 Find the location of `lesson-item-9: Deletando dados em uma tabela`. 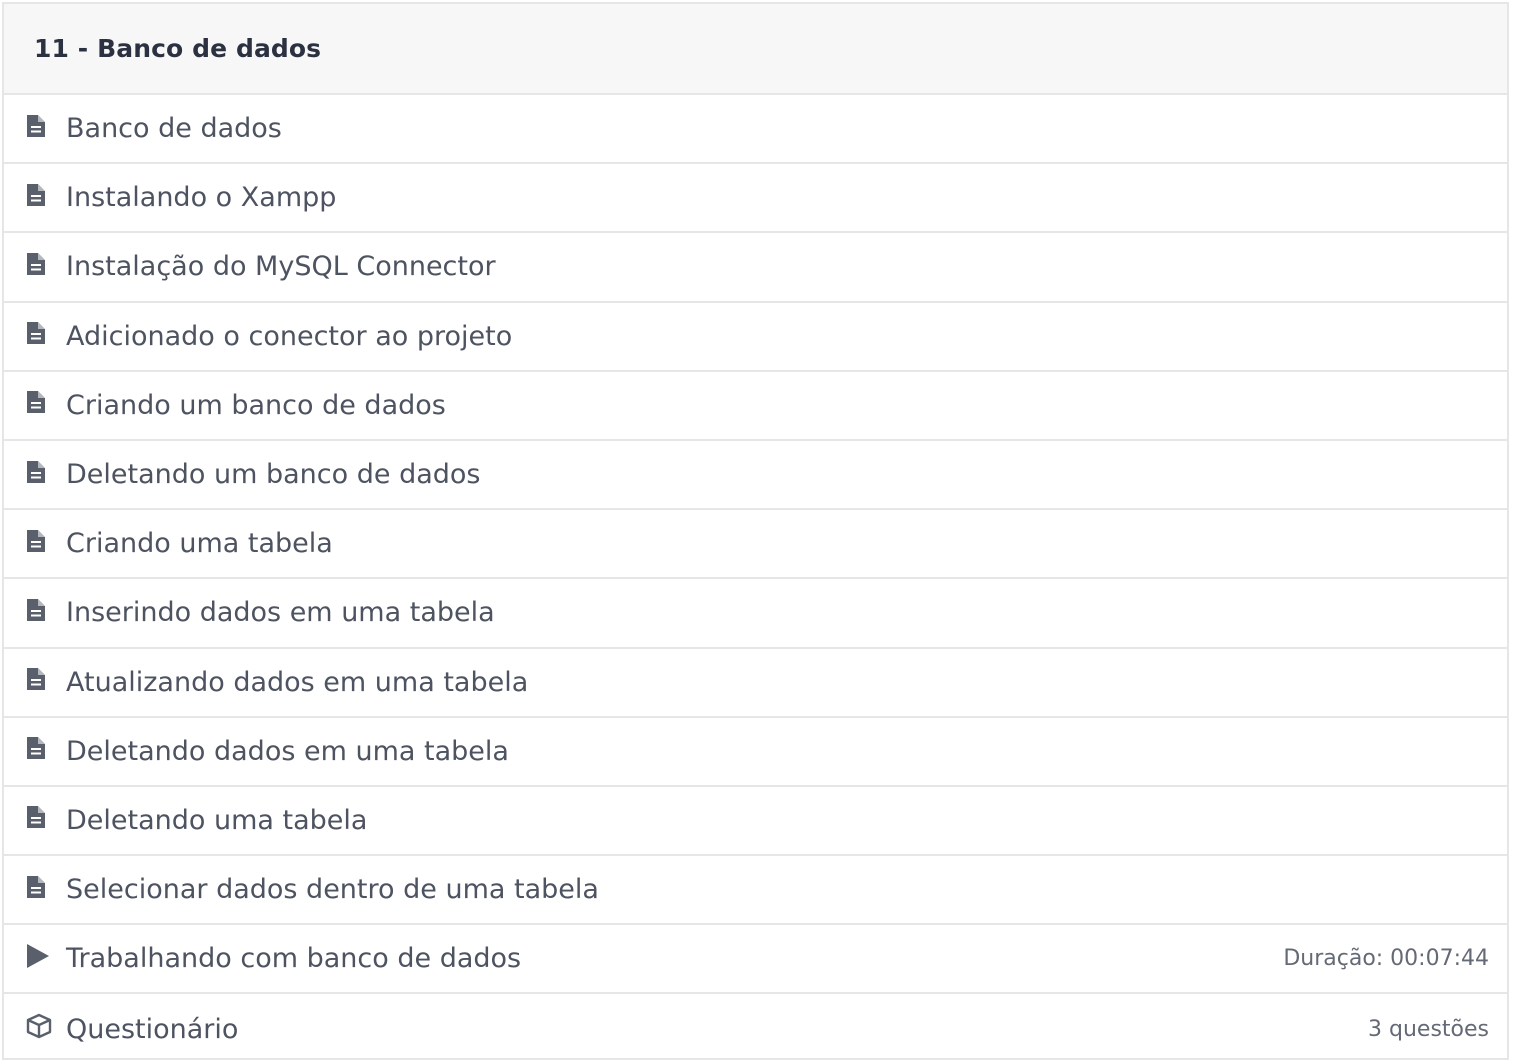

lesson-item-9: Deletando dados em uma tabela is located at coordinates (755, 752).